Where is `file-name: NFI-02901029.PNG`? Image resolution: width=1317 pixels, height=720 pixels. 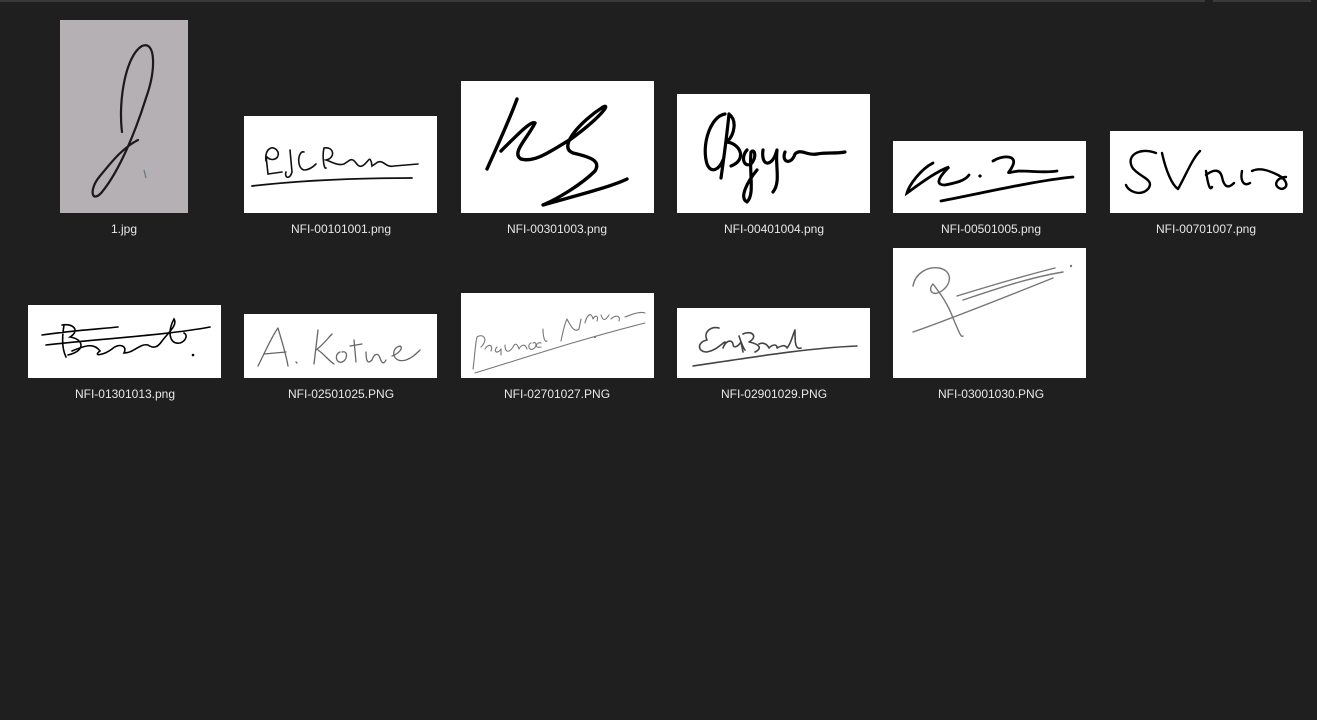
file-name: NFI-02901029.PNG is located at coordinates (774, 394).